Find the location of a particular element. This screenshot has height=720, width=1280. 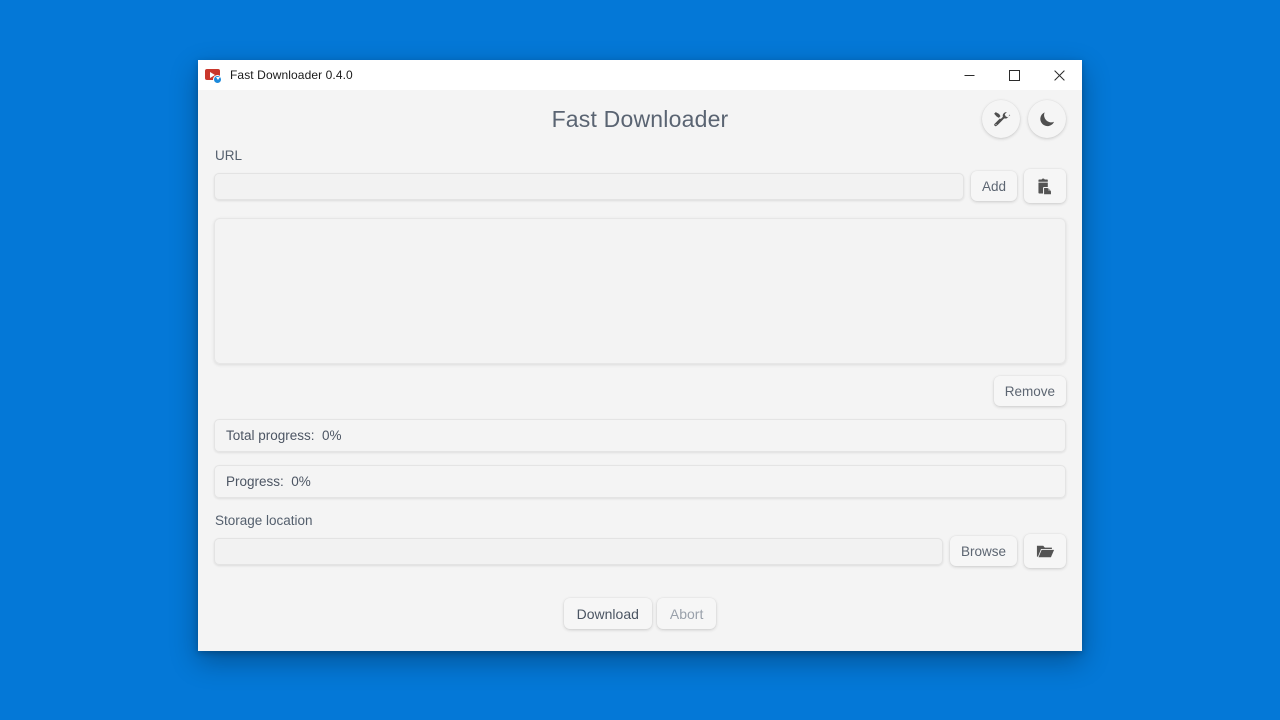

add-url-button: Add is located at coordinates (993, 186).